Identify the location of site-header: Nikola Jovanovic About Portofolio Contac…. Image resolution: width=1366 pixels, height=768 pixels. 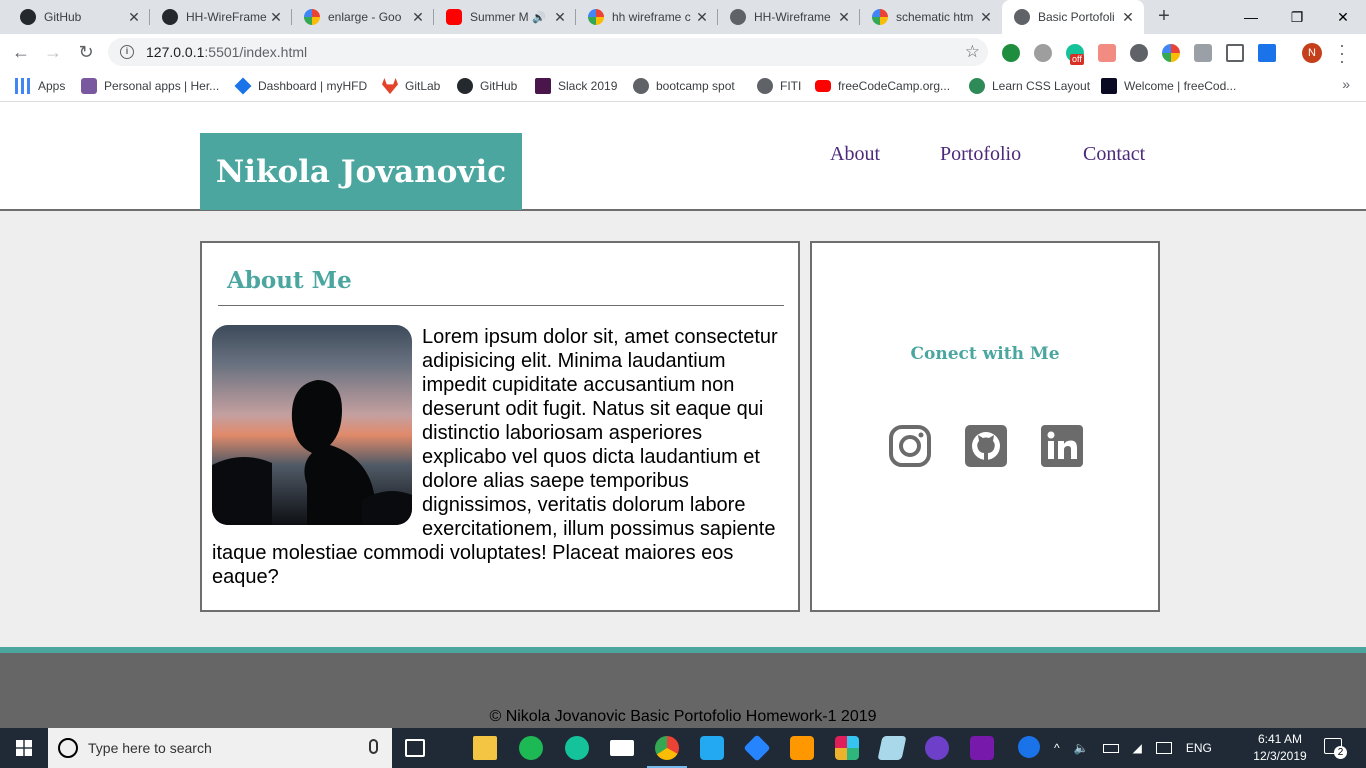
(683, 157).